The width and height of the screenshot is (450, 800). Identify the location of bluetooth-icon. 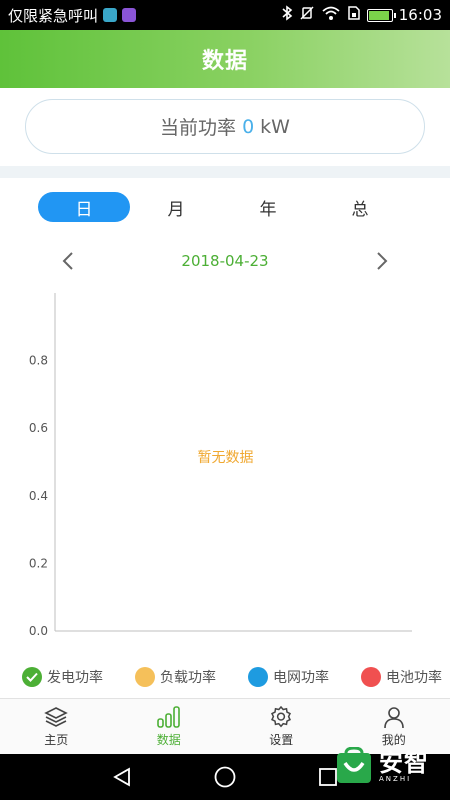
(287, 15).